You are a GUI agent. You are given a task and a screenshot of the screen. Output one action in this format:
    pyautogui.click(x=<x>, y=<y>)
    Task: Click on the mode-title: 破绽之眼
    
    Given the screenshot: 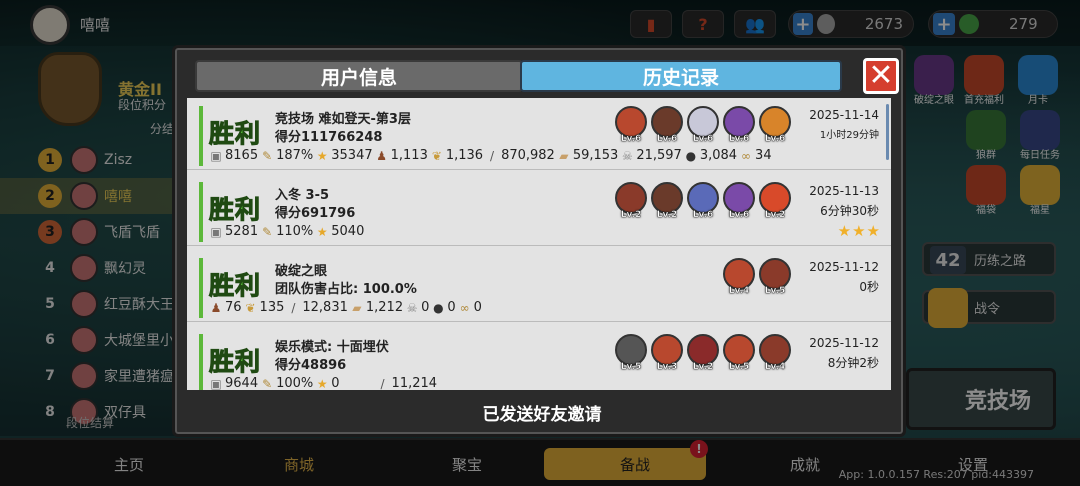 What is the action you would take?
    pyautogui.click(x=301, y=271)
    